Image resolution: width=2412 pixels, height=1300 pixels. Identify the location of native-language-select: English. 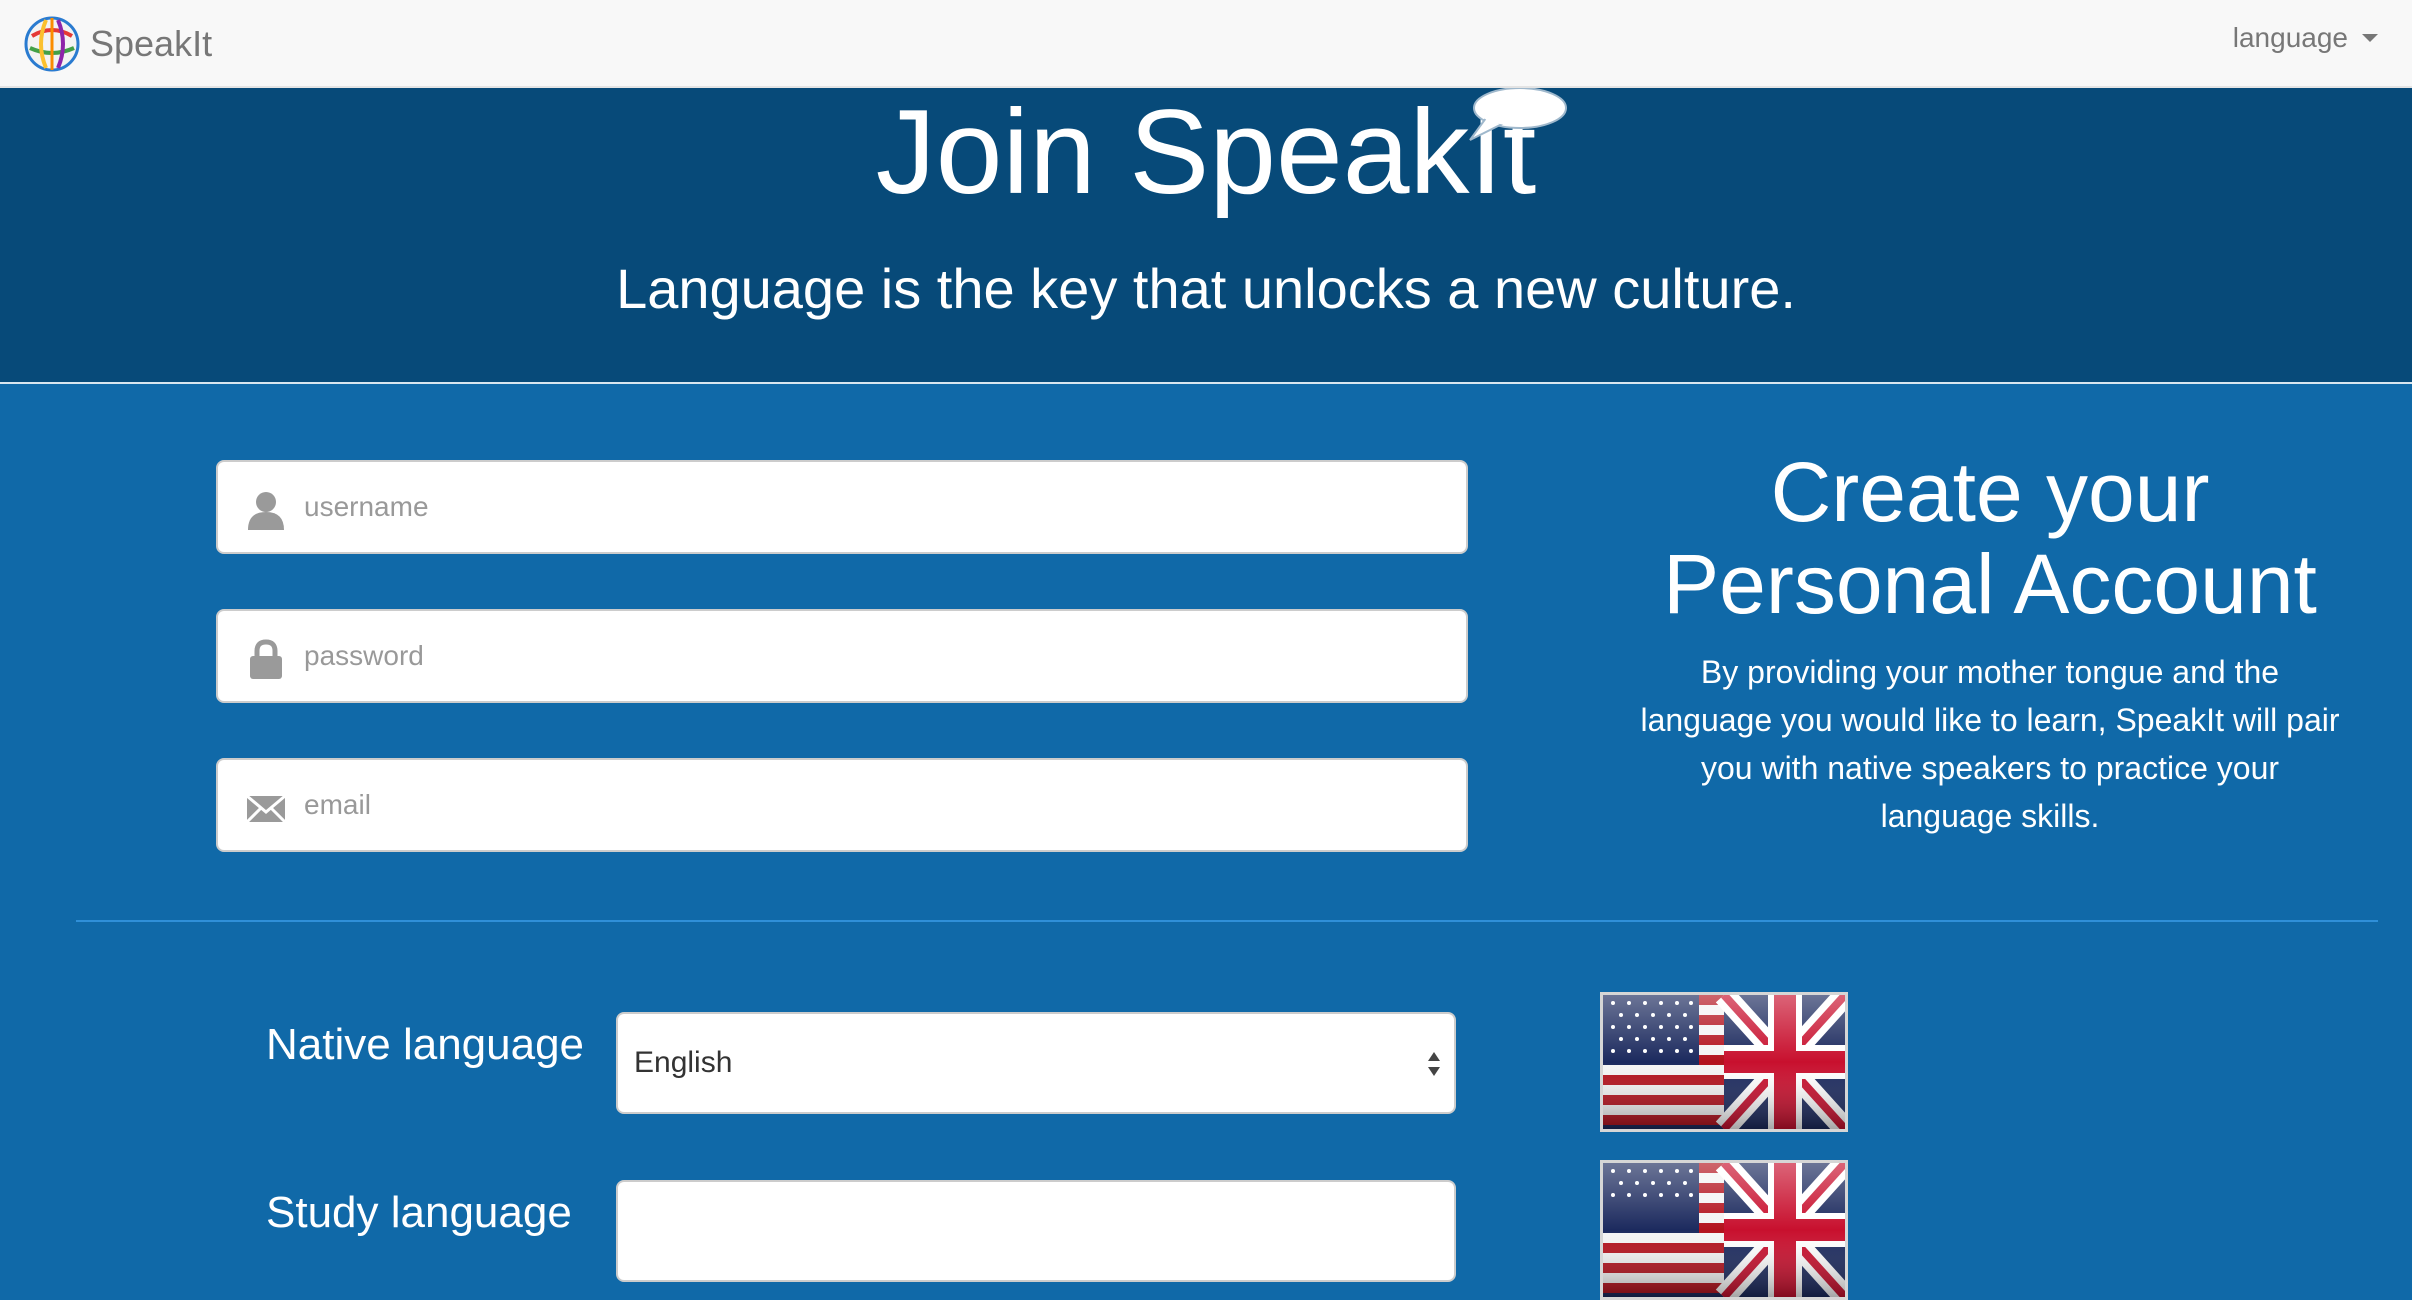
(1036, 1063).